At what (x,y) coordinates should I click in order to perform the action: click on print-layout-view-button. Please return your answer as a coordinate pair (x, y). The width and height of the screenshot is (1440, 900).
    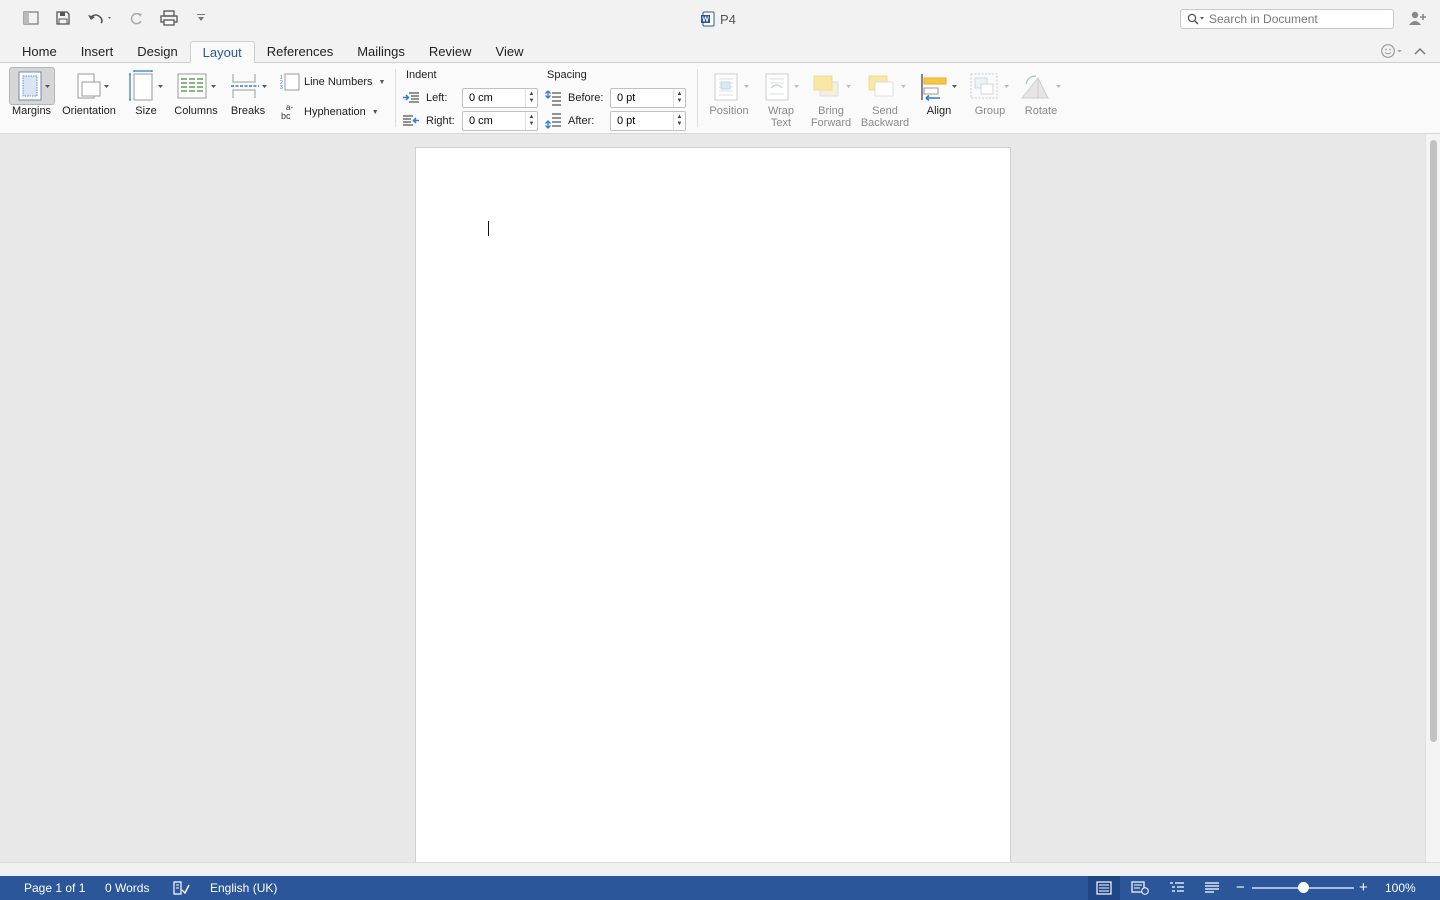
    Looking at the image, I should click on (1104, 888).